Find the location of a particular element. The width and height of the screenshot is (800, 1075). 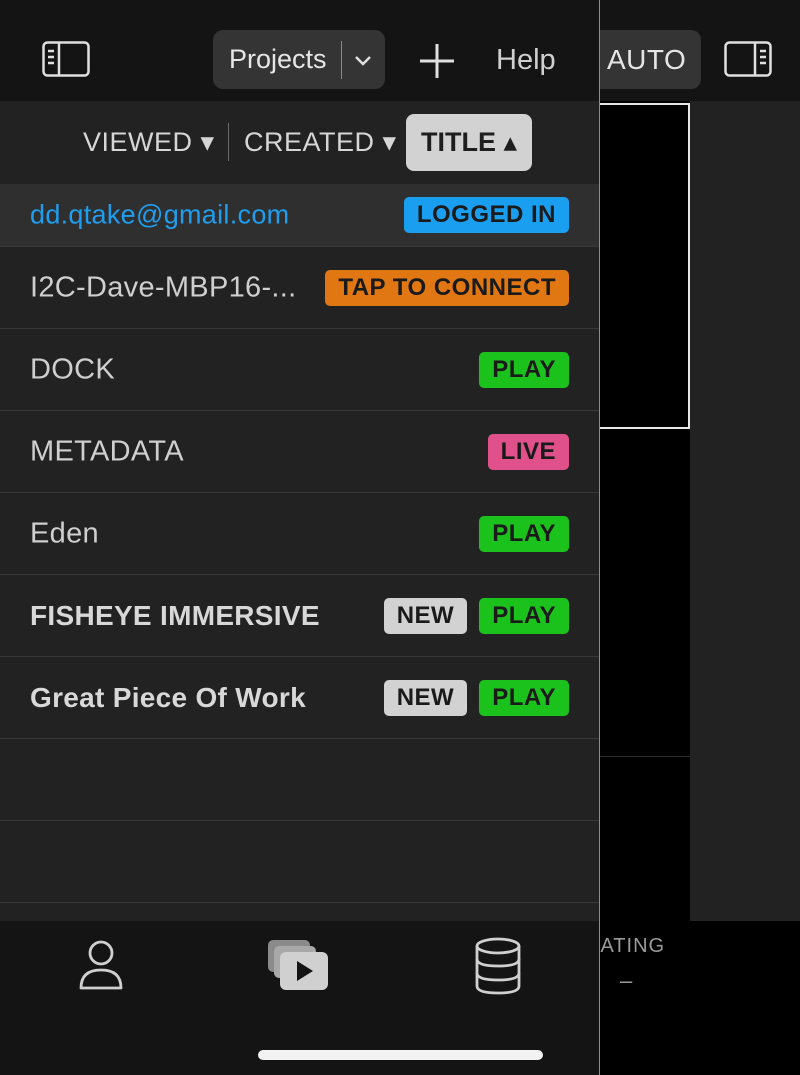

drawer-toolbar: Projects Help is located at coordinates (299, 50).